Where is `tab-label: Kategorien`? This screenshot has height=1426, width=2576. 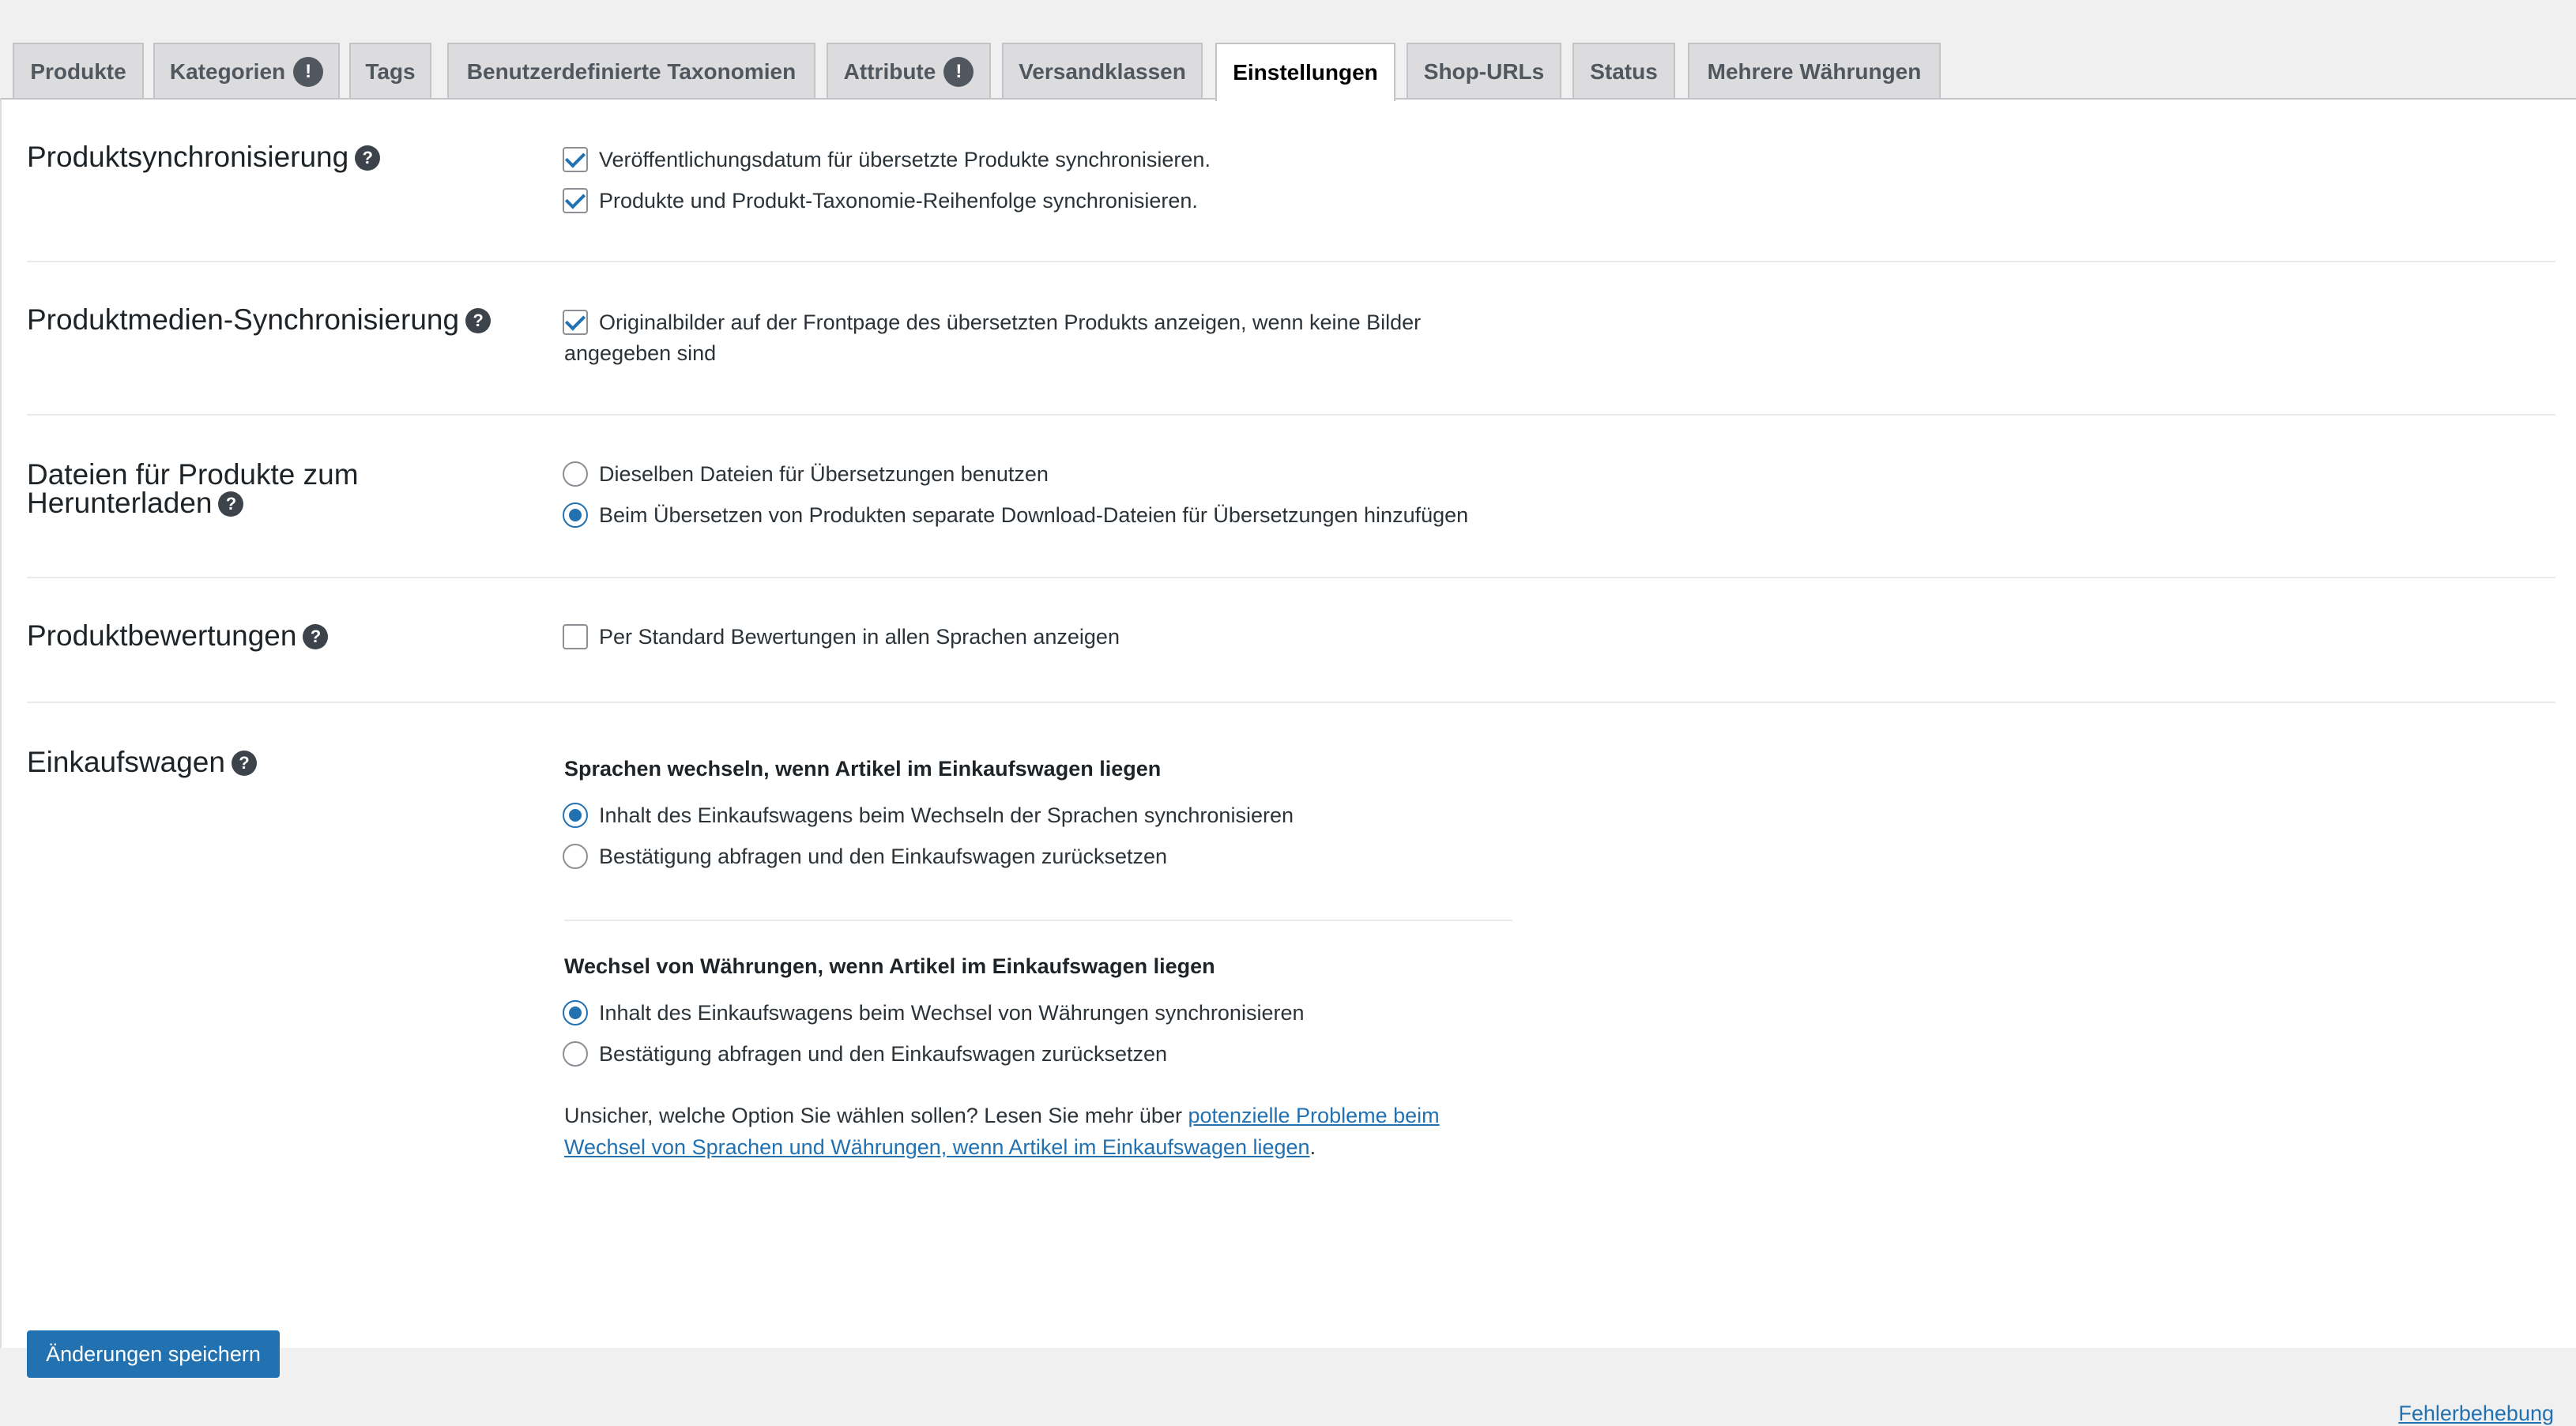
tab-label: Kategorien is located at coordinates (227, 71).